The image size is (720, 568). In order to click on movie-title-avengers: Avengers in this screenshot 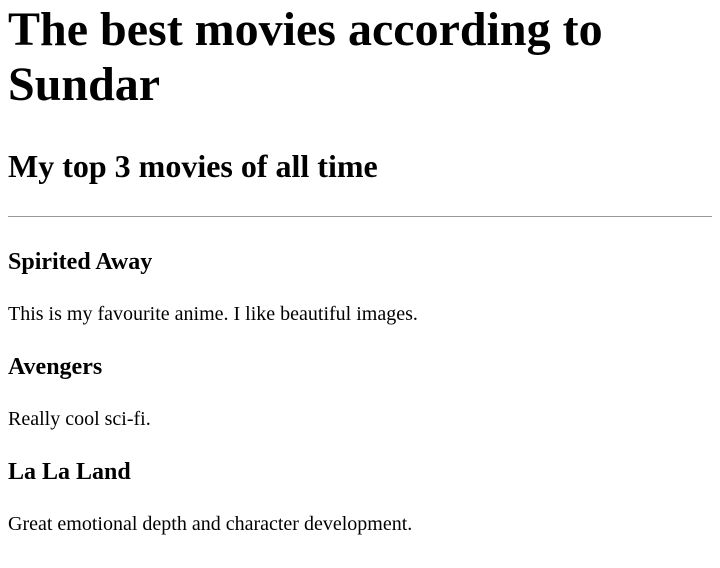, I will do `click(55, 367)`.